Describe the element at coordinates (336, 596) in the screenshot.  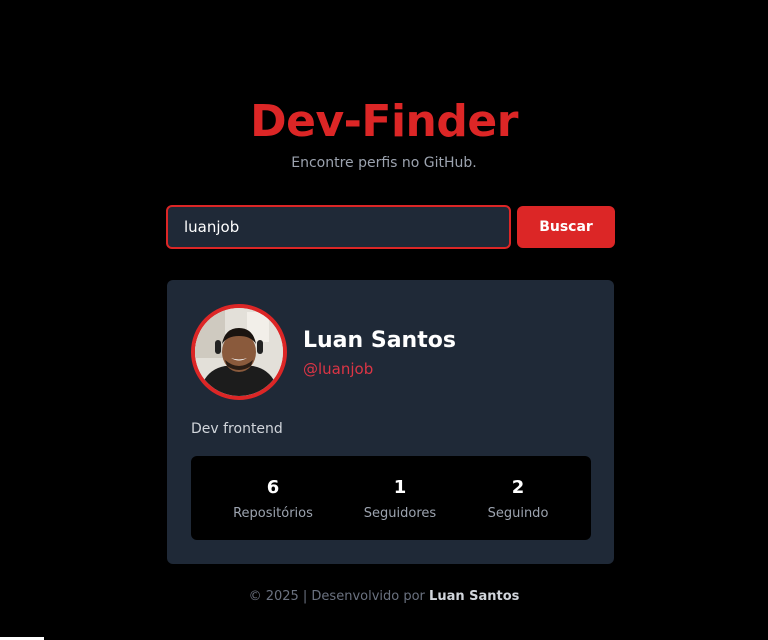
I see `footer-text: © 2025 | Desenvolvido por` at that location.